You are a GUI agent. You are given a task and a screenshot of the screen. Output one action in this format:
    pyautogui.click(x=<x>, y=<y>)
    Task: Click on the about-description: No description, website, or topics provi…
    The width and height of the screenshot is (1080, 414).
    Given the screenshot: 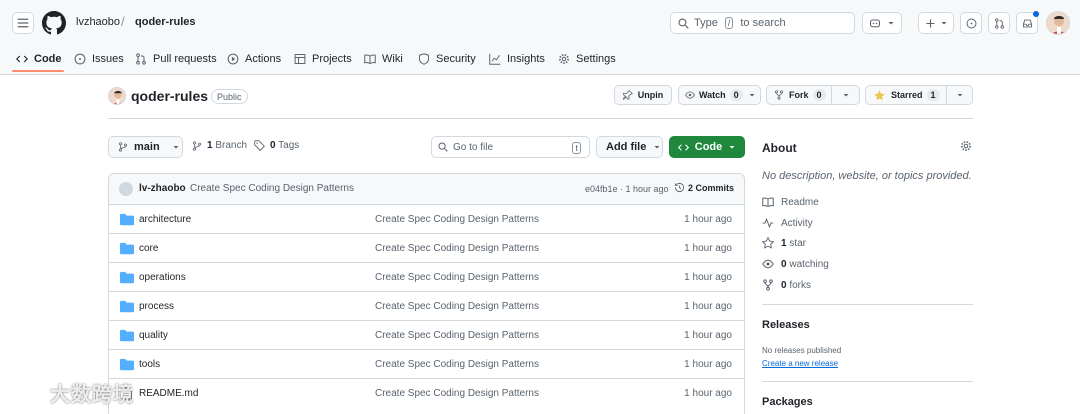 What is the action you would take?
    pyautogui.click(x=867, y=176)
    